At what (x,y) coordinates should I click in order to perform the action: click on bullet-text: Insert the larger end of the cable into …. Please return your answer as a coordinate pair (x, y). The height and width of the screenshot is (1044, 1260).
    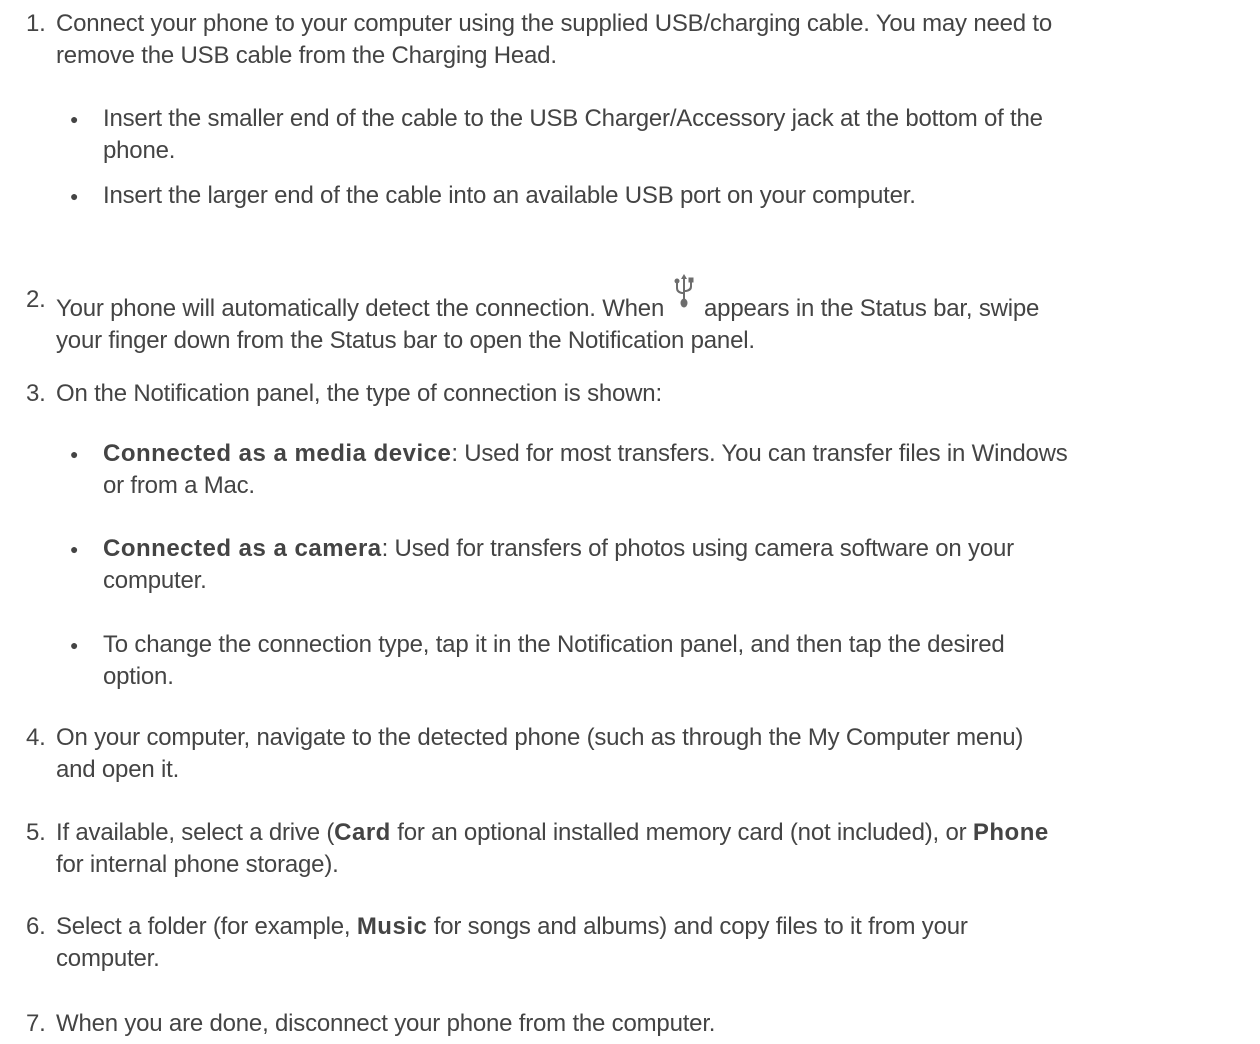
    Looking at the image, I should click on (680, 196).